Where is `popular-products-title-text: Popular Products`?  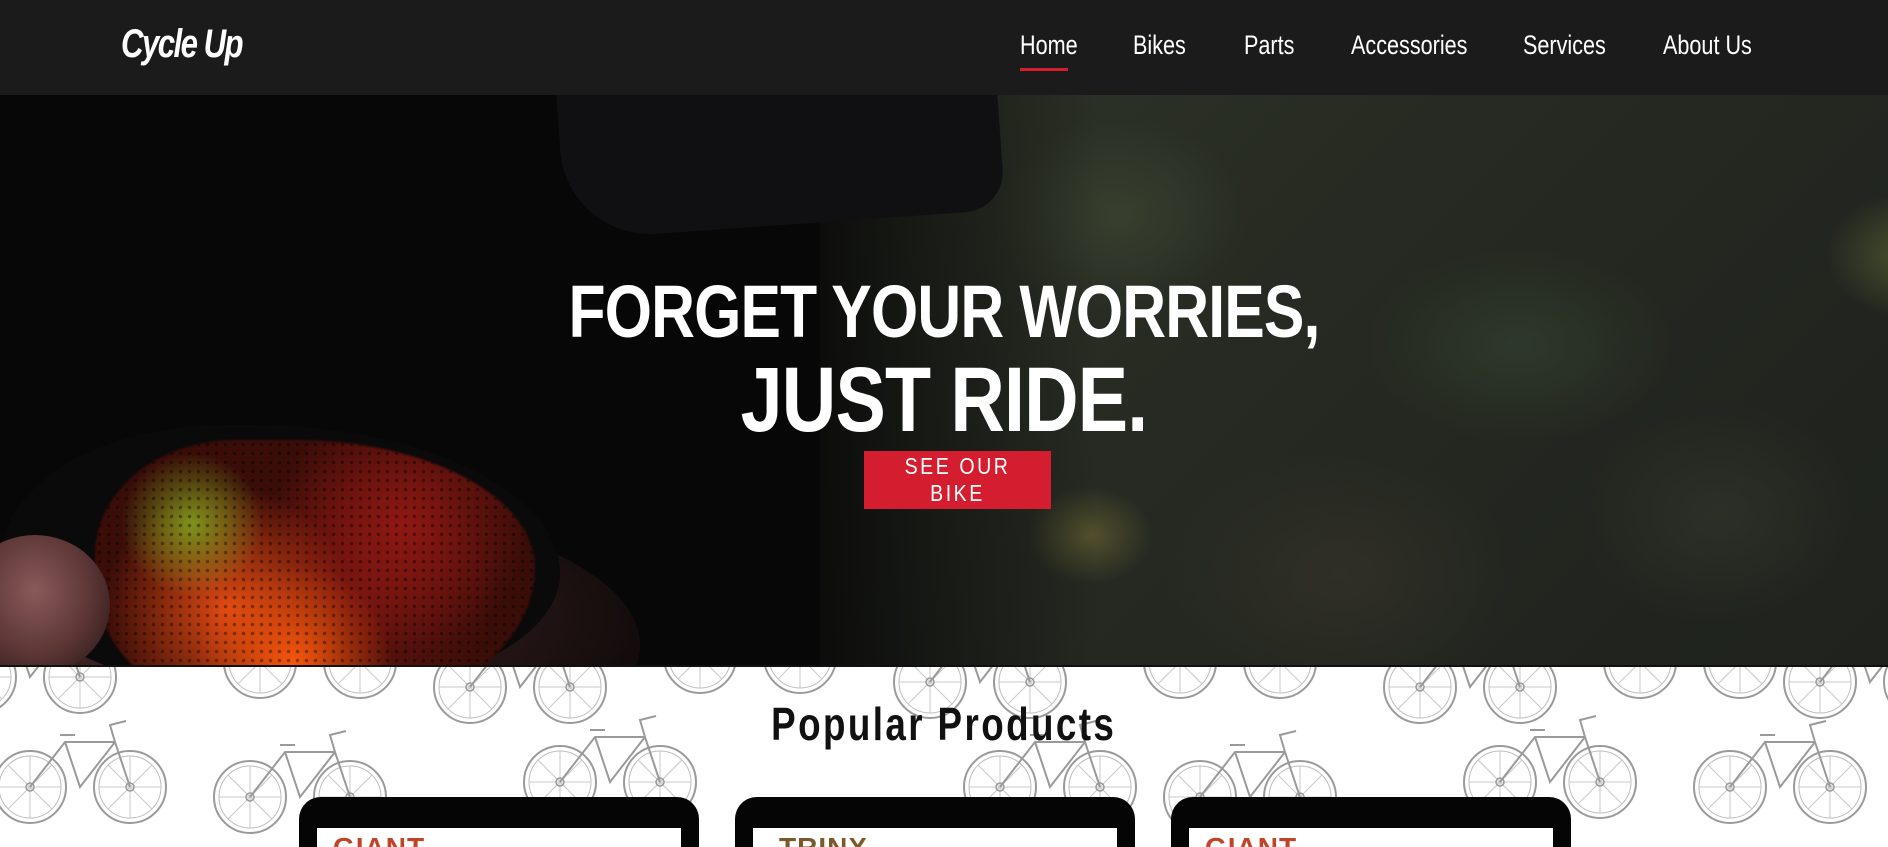
popular-products-title-text: Popular Products is located at coordinates (944, 724).